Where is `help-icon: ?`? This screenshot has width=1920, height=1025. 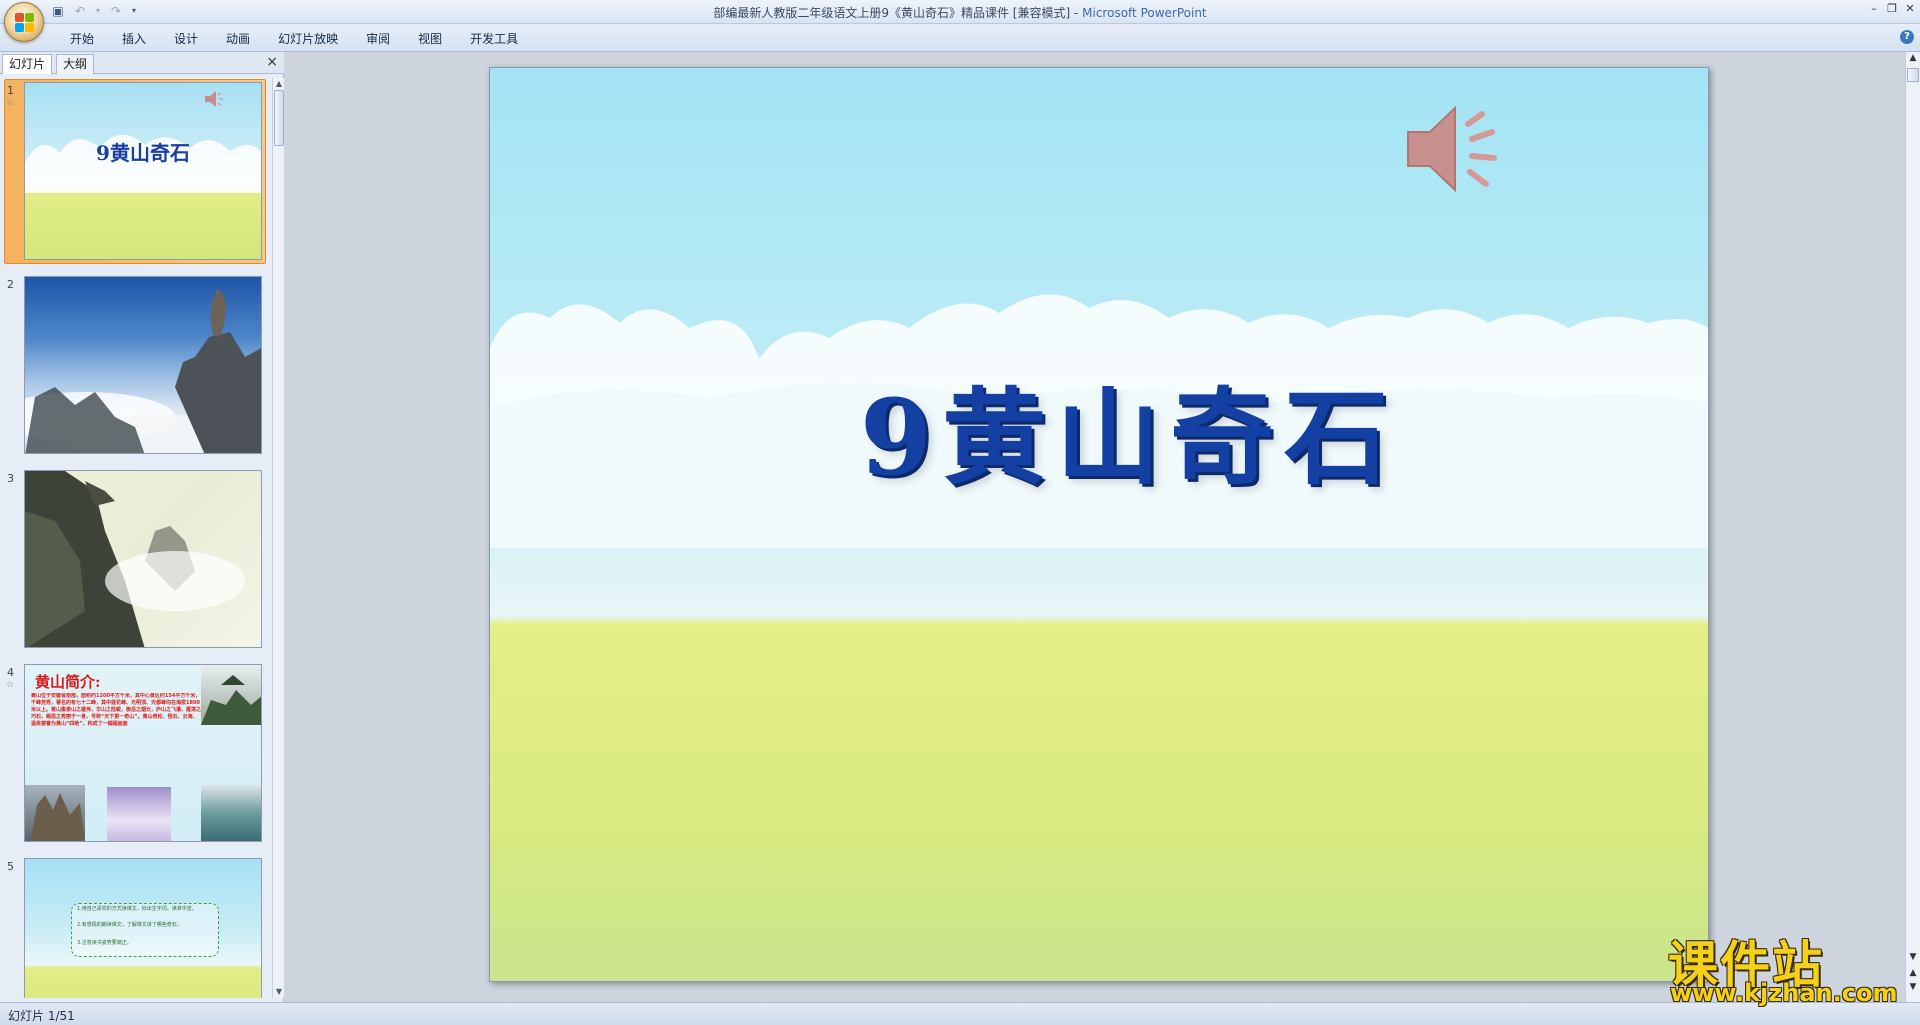 help-icon: ? is located at coordinates (1907, 37).